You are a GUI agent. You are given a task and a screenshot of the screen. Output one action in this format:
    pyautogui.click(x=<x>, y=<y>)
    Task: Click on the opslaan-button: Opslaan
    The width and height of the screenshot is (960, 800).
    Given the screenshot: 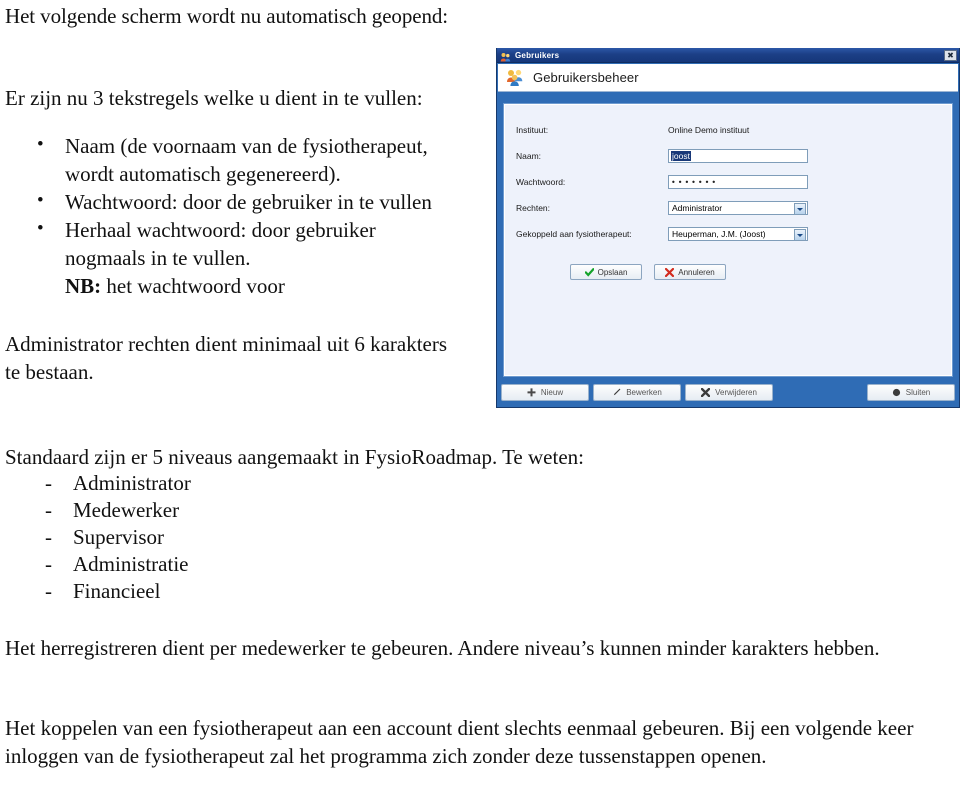 What is the action you would take?
    pyautogui.click(x=606, y=272)
    